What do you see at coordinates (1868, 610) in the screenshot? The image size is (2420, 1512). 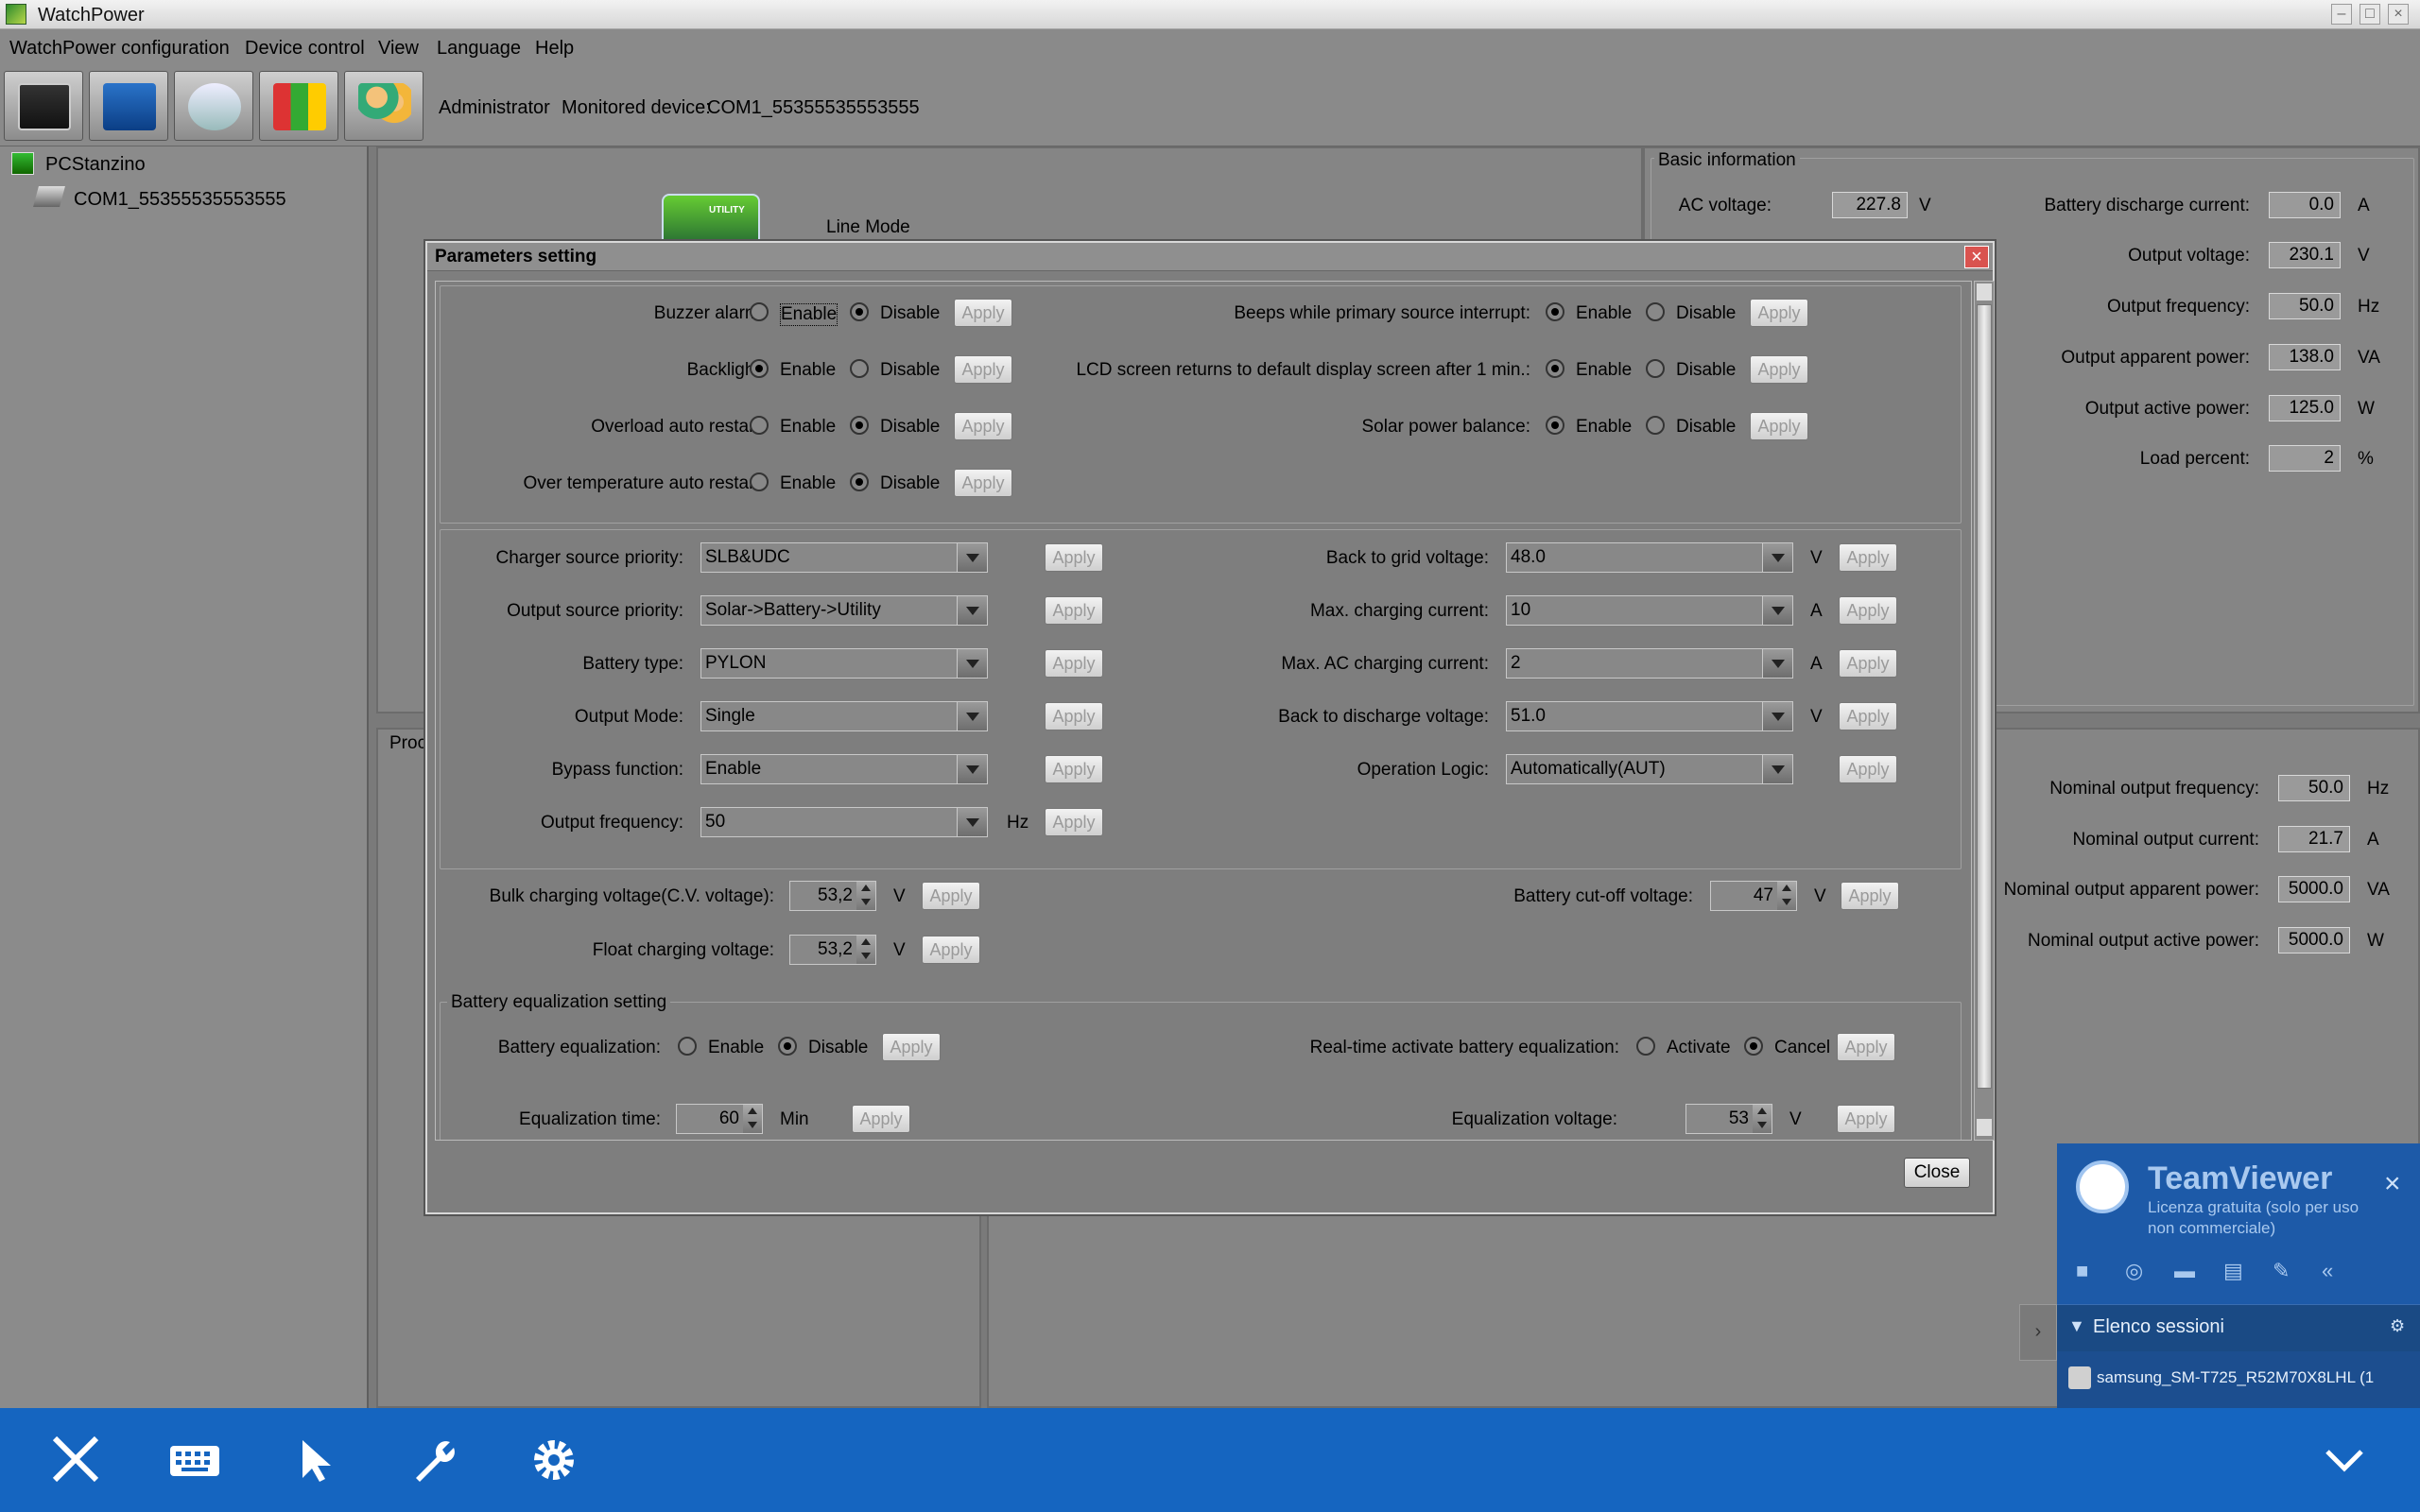 I see `max-charging-current-apply: Apply` at bounding box center [1868, 610].